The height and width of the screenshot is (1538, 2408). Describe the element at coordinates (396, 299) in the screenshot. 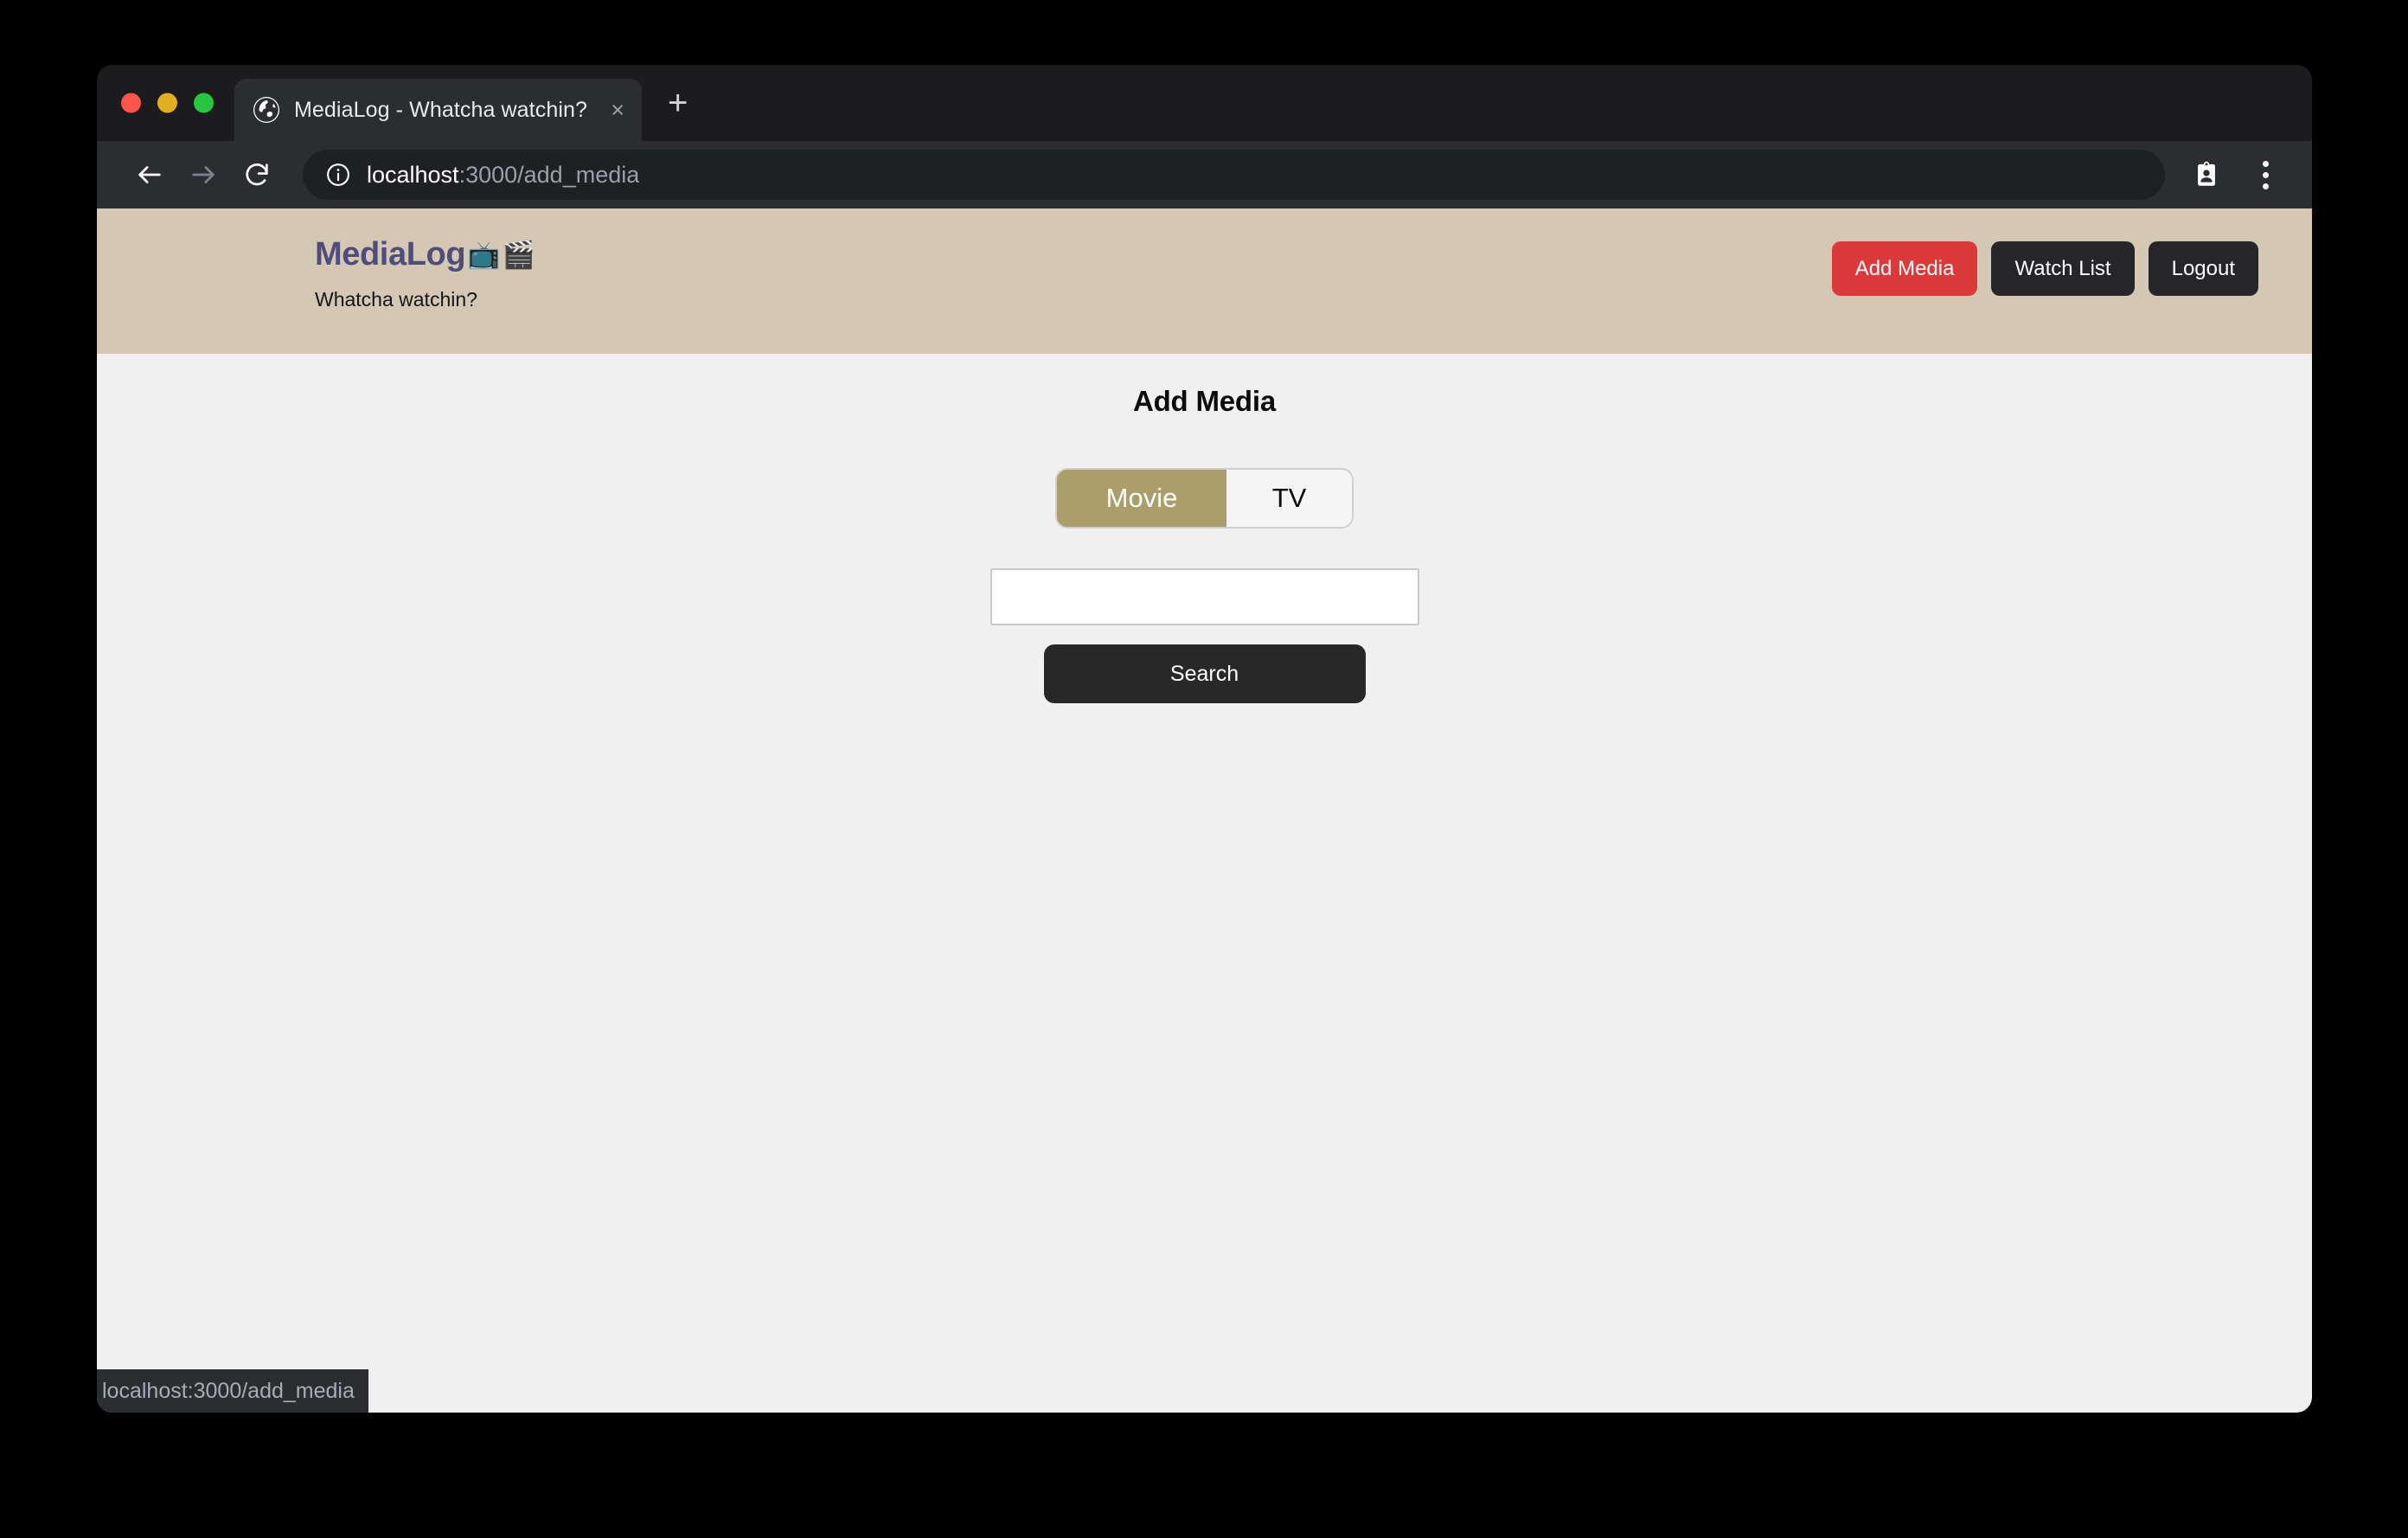

I see `app-tagline: Whatcha watchin?` at that location.